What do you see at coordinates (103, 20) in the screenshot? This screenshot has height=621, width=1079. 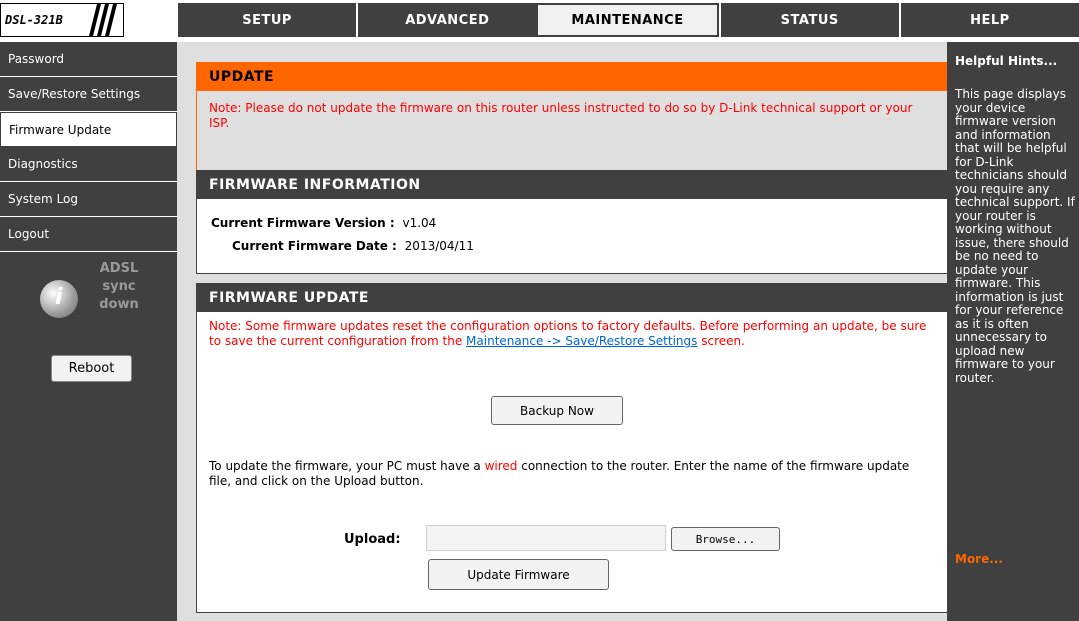 I see `stripes-logo-icon` at bounding box center [103, 20].